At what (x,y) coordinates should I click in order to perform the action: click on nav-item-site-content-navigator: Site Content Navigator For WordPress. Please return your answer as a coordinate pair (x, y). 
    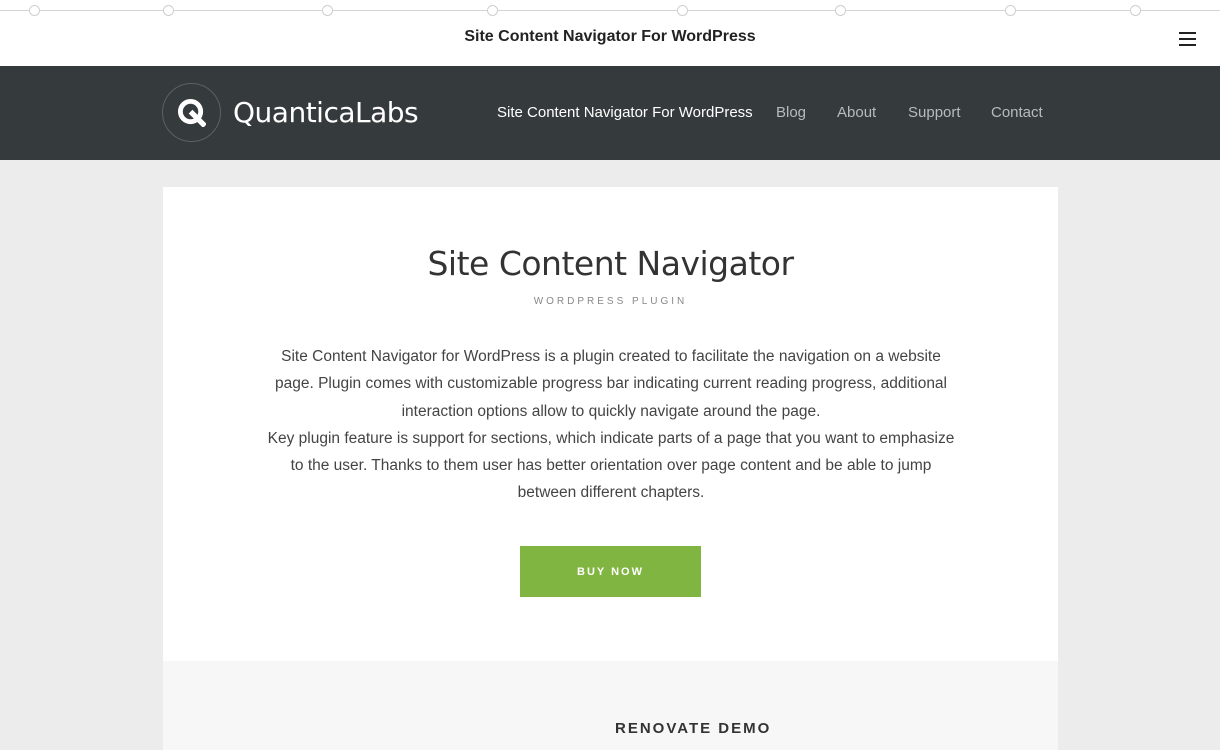
    Looking at the image, I should click on (625, 112).